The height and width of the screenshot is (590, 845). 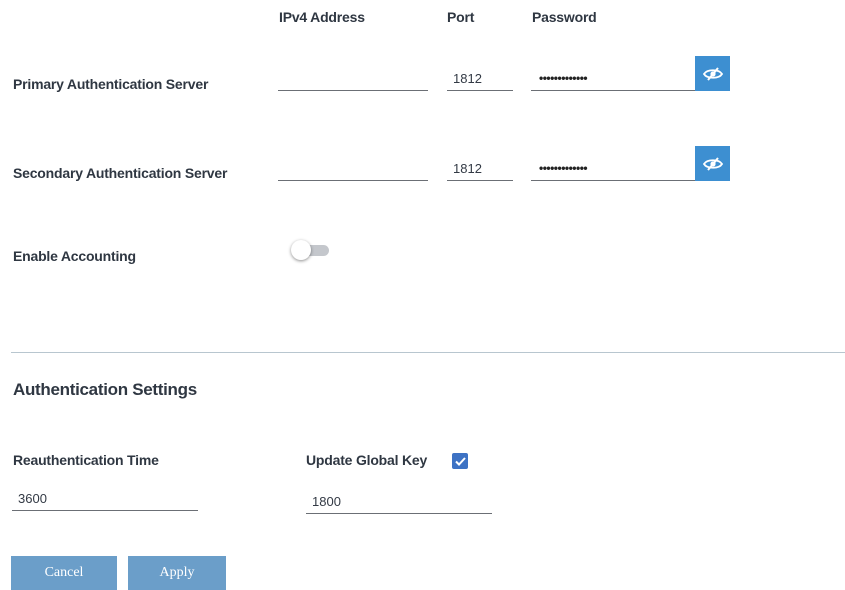 I want to click on secondary-ipv4-field, so click(x=353, y=169).